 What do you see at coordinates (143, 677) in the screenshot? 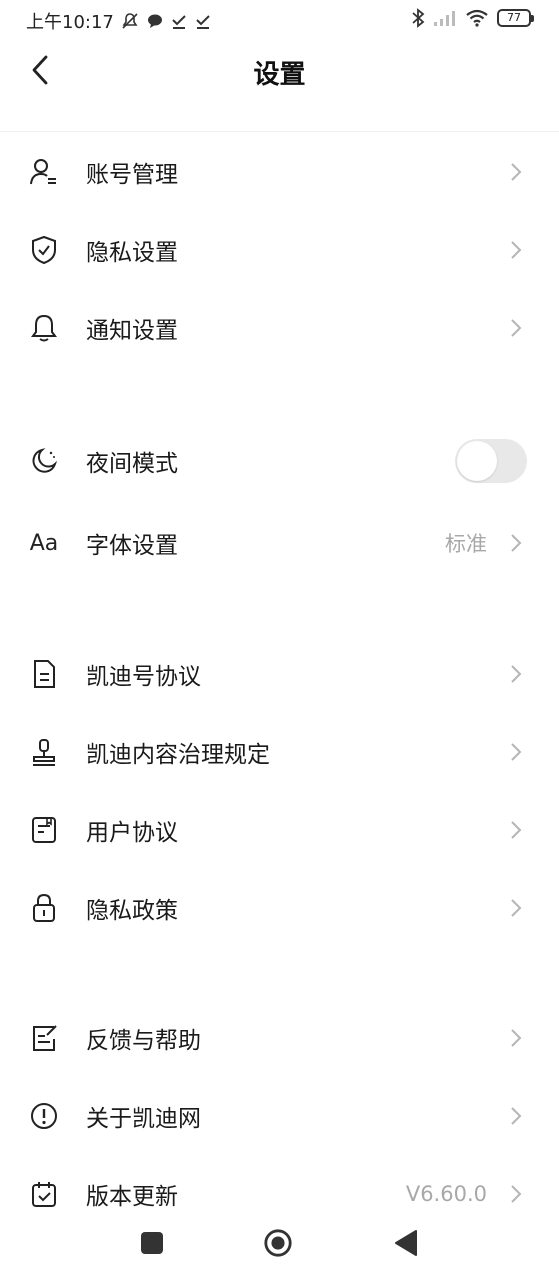
I see `kaidi-account-agreement-label: 凯迪号协议` at bounding box center [143, 677].